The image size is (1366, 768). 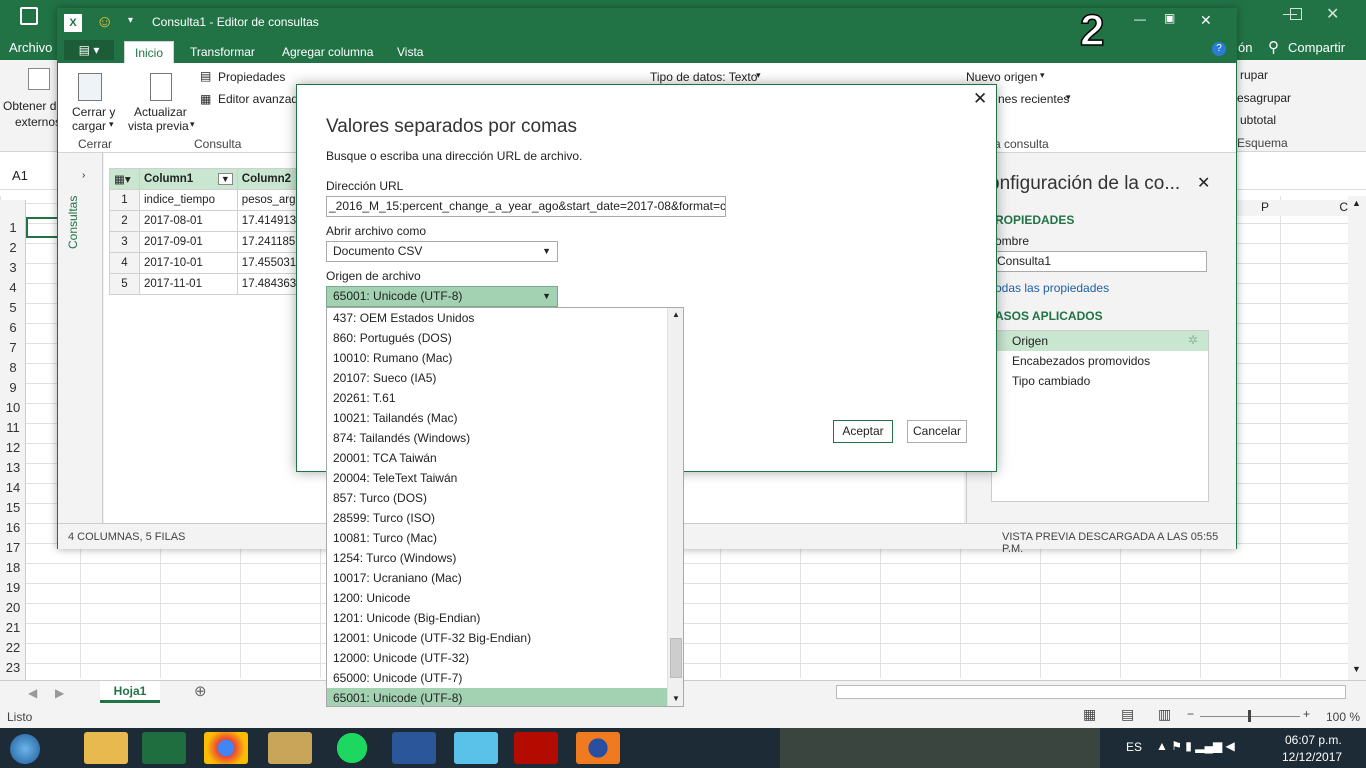 I want to click on refresh-preview-label-1: Actualizar, so click(x=160, y=112).